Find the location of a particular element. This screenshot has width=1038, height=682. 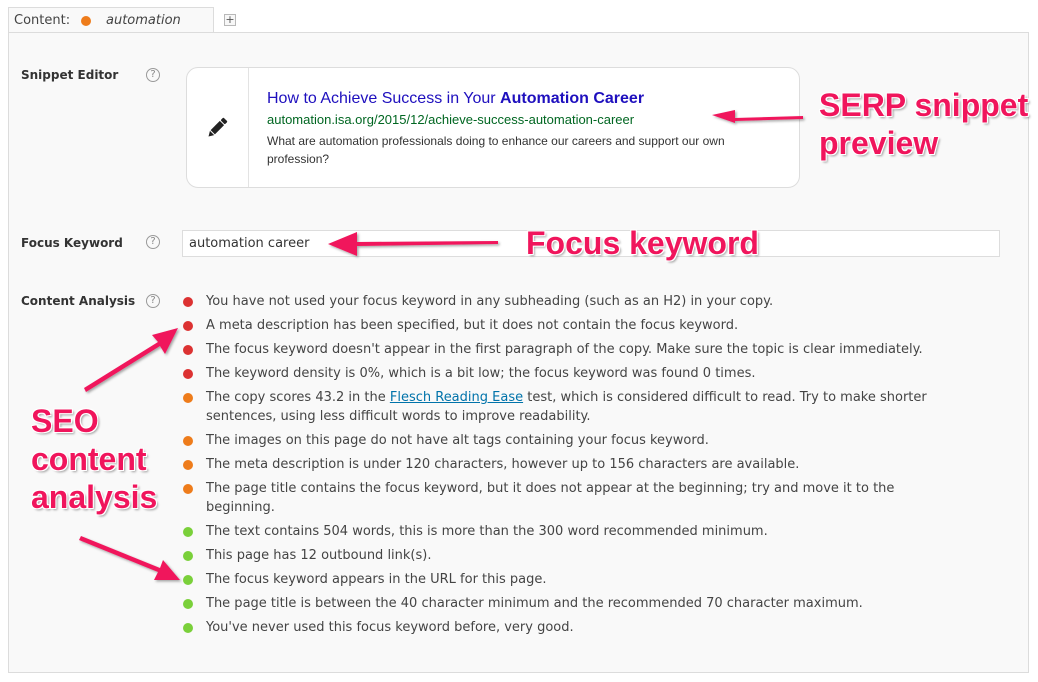

analysis-down-arrow is located at coordinates (129, 558).